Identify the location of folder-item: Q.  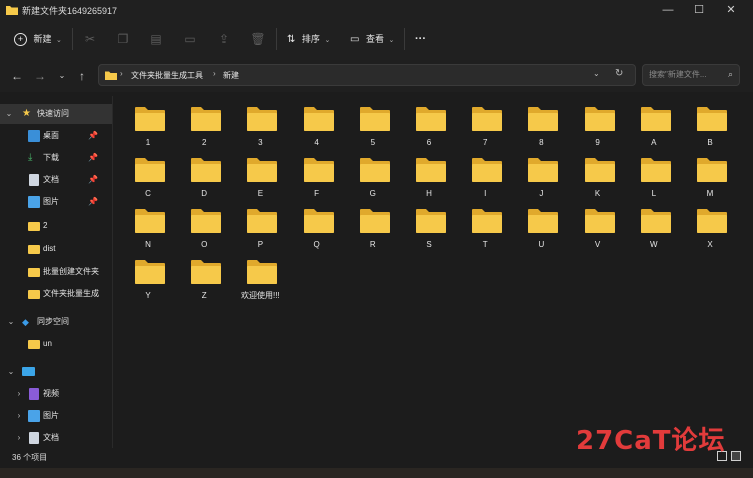
(317, 234).